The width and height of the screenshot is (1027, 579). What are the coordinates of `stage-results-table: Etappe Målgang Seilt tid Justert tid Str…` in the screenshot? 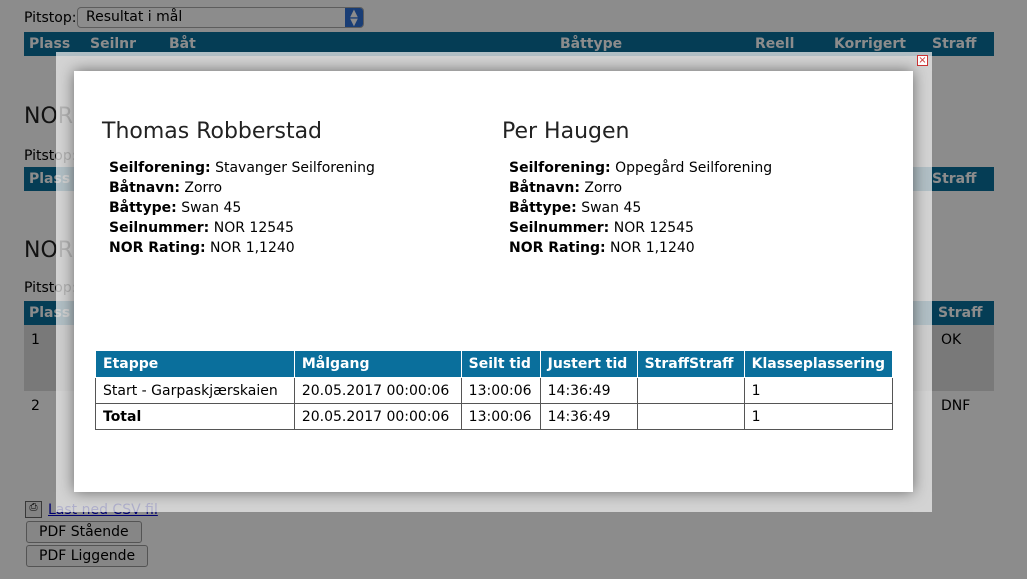 It's located at (494, 390).